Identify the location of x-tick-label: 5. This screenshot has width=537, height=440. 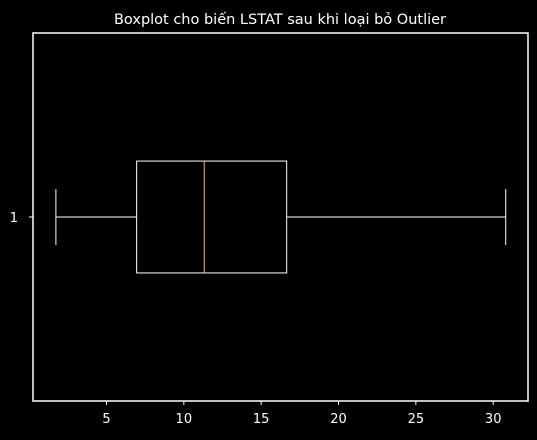
(106, 419).